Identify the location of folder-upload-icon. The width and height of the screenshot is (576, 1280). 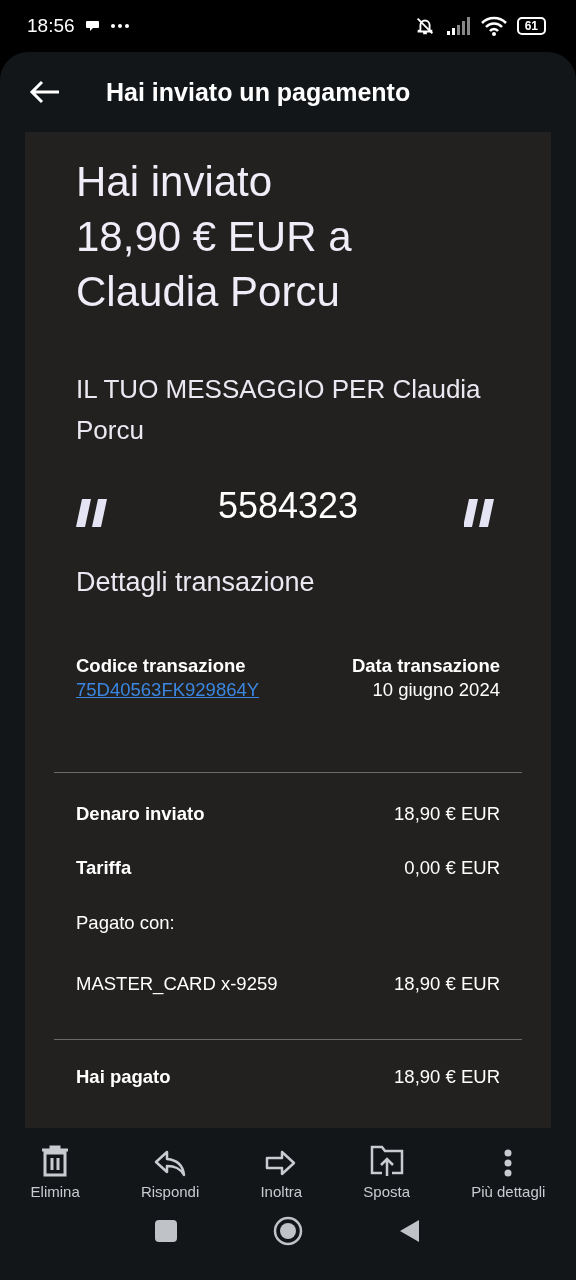
(386, 1161).